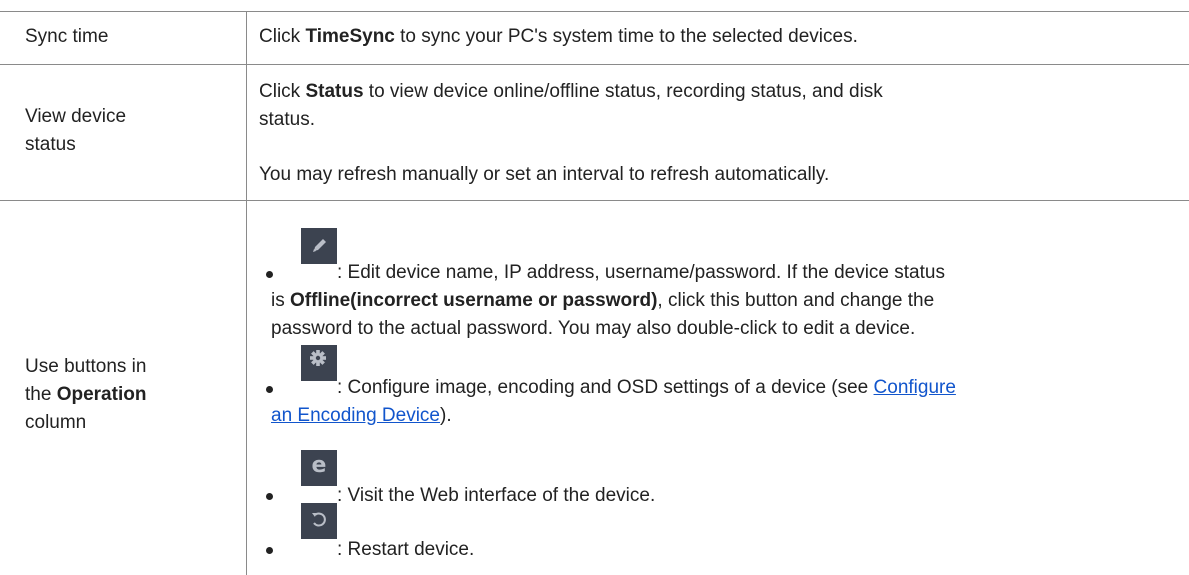 Image resolution: width=1189 pixels, height=575 pixels. Describe the element at coordinates (246, 293) in the screenshot. I see `column-divider` at that location.